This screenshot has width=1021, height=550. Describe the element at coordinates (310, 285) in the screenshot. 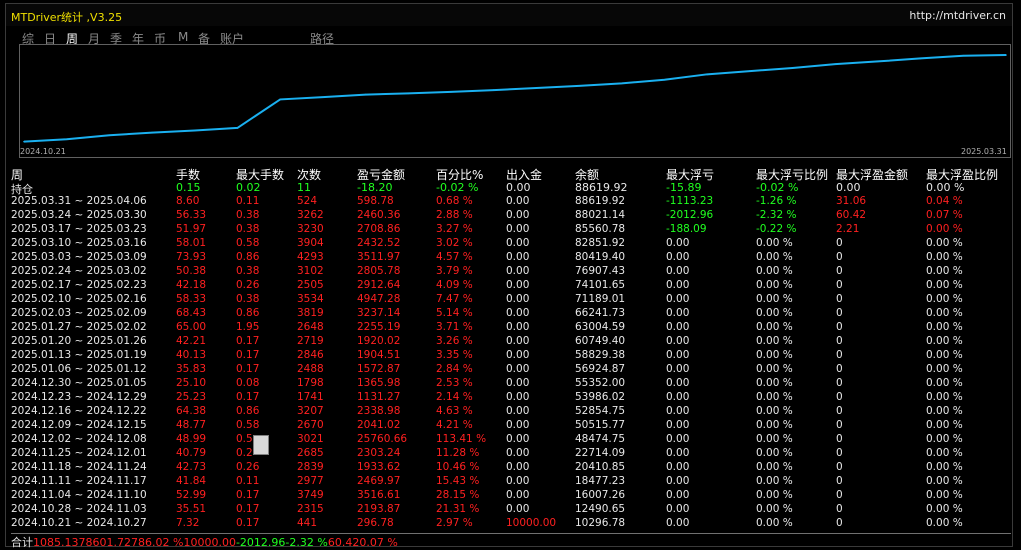

I see `row-cell: 2505` at that location.